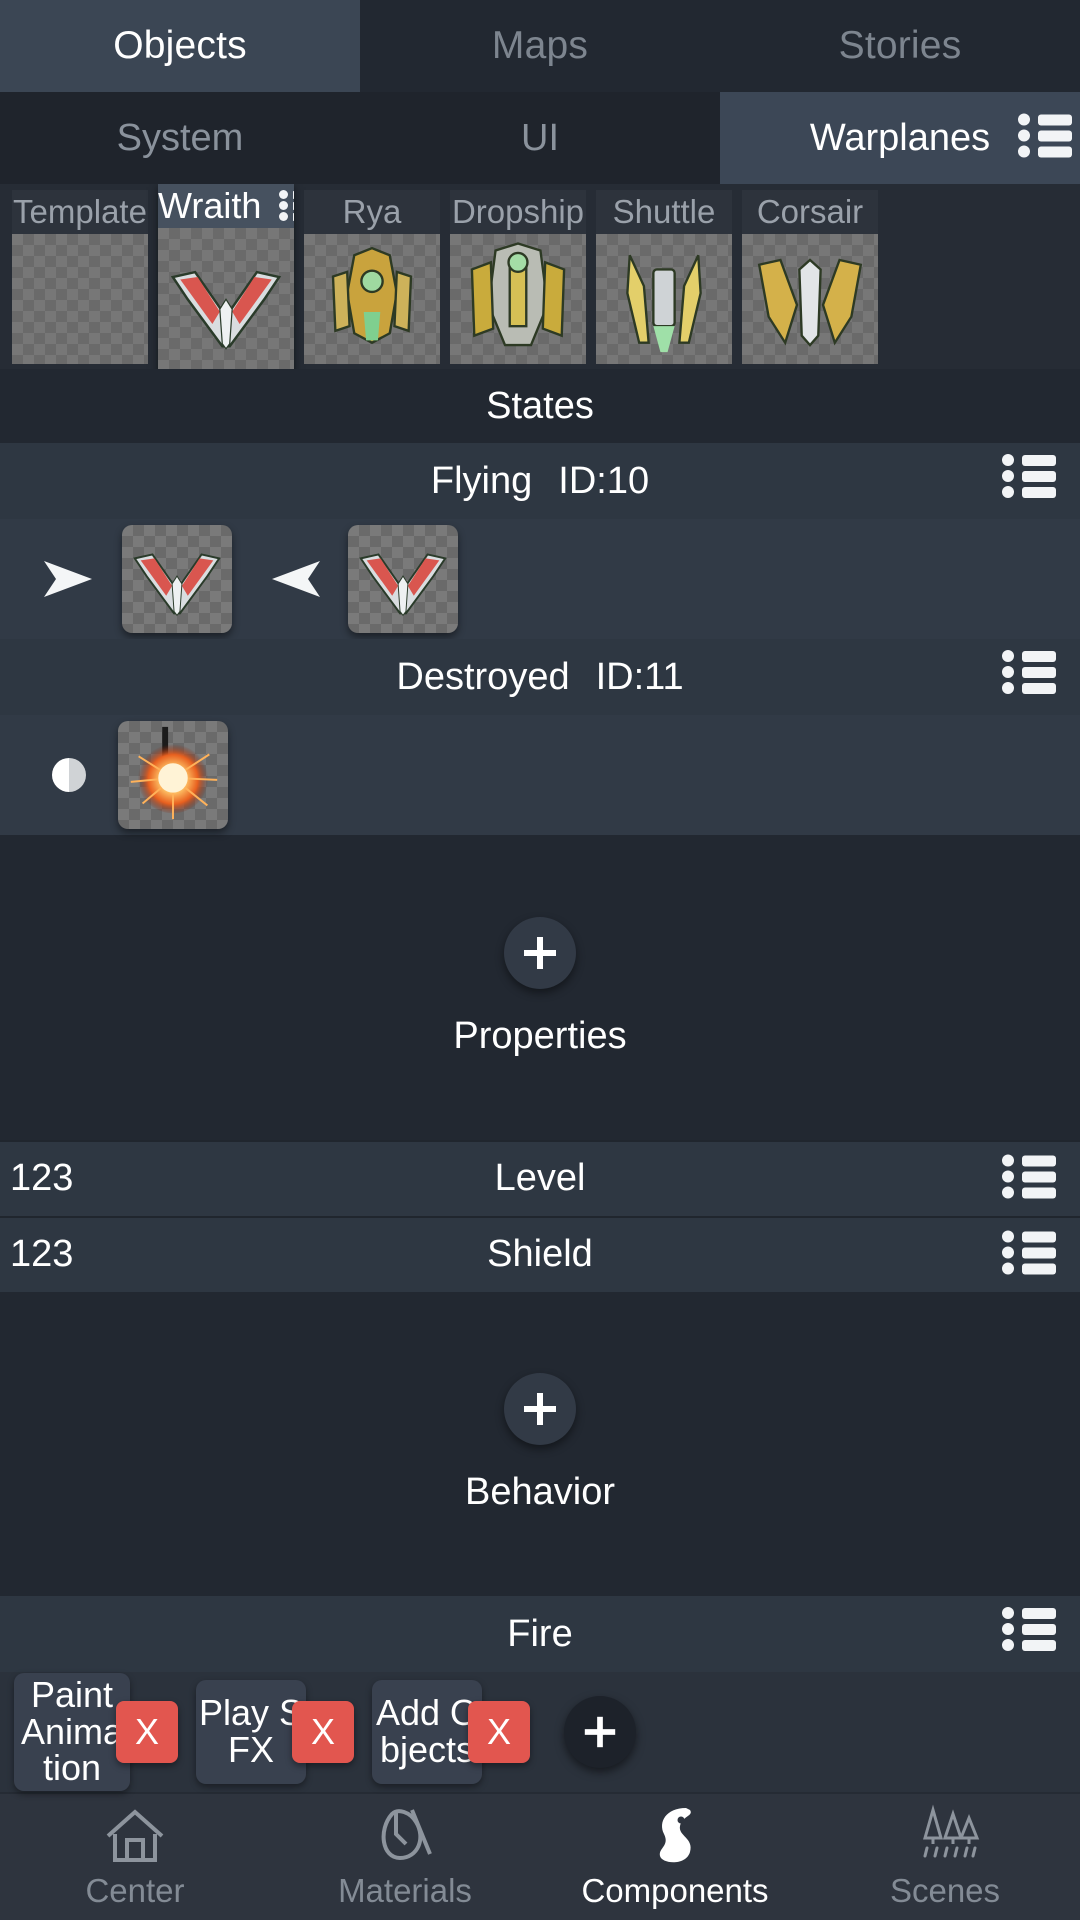 The image size is (1080, 1920). Describe the element at coordinates (406, 1835) in the screenshot. I see `paint-icon` at that location.